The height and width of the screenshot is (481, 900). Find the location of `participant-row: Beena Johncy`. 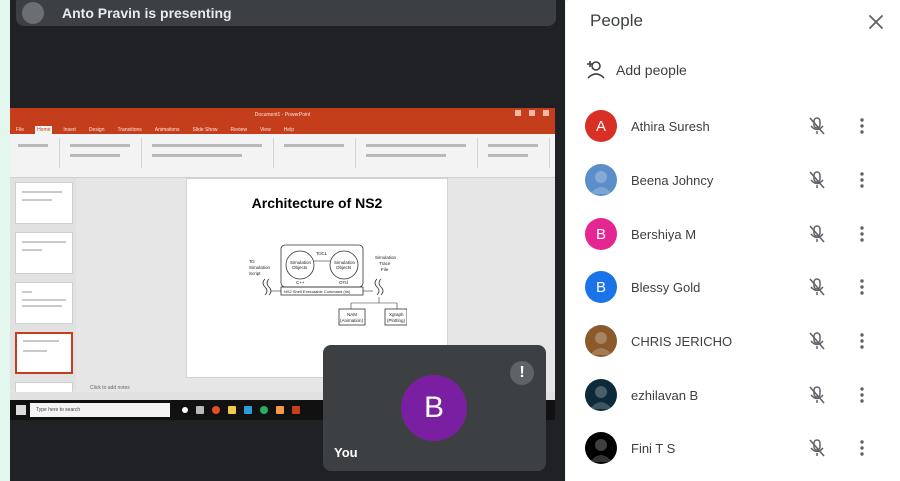

participant-row: Beena Johncy is located at coordinates (733, 180).